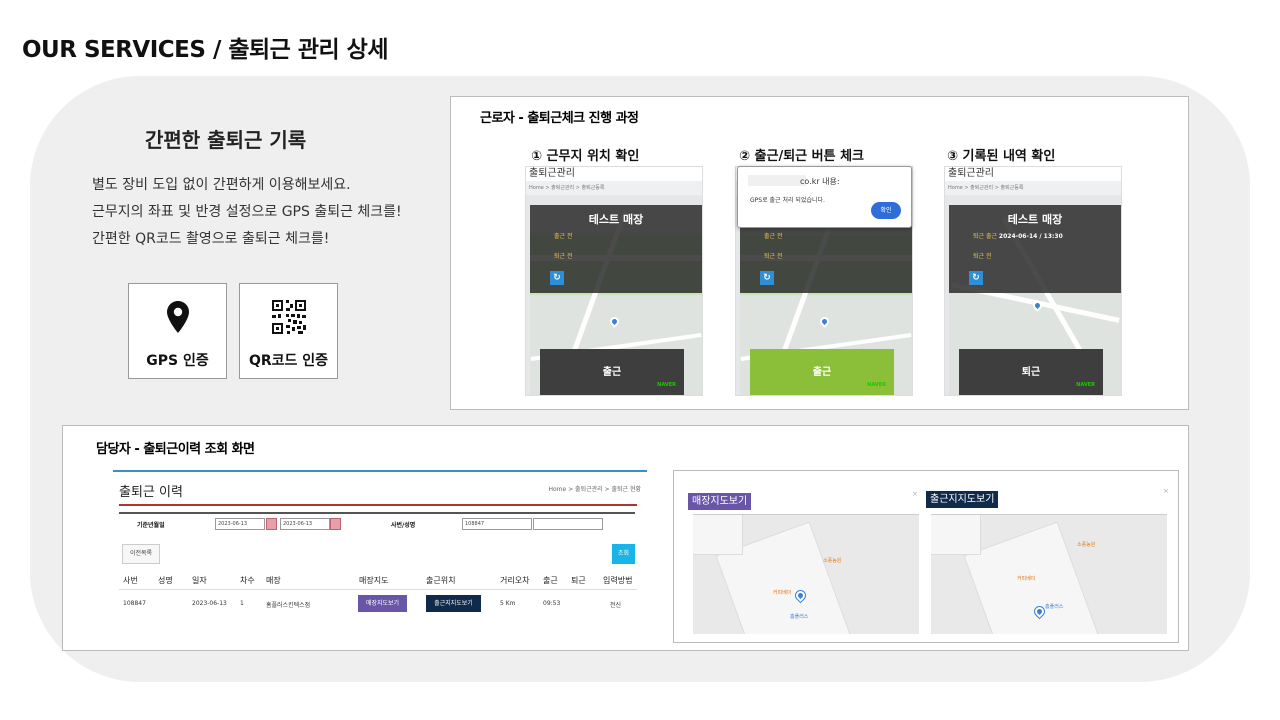 This screenshot has width=1280, height=720. Describe the element at coordinates (211, 239) in the screenshot. I see `intro-line: 간편한 QR코드 촬영으로 출퇴근 체크를!` at that location.